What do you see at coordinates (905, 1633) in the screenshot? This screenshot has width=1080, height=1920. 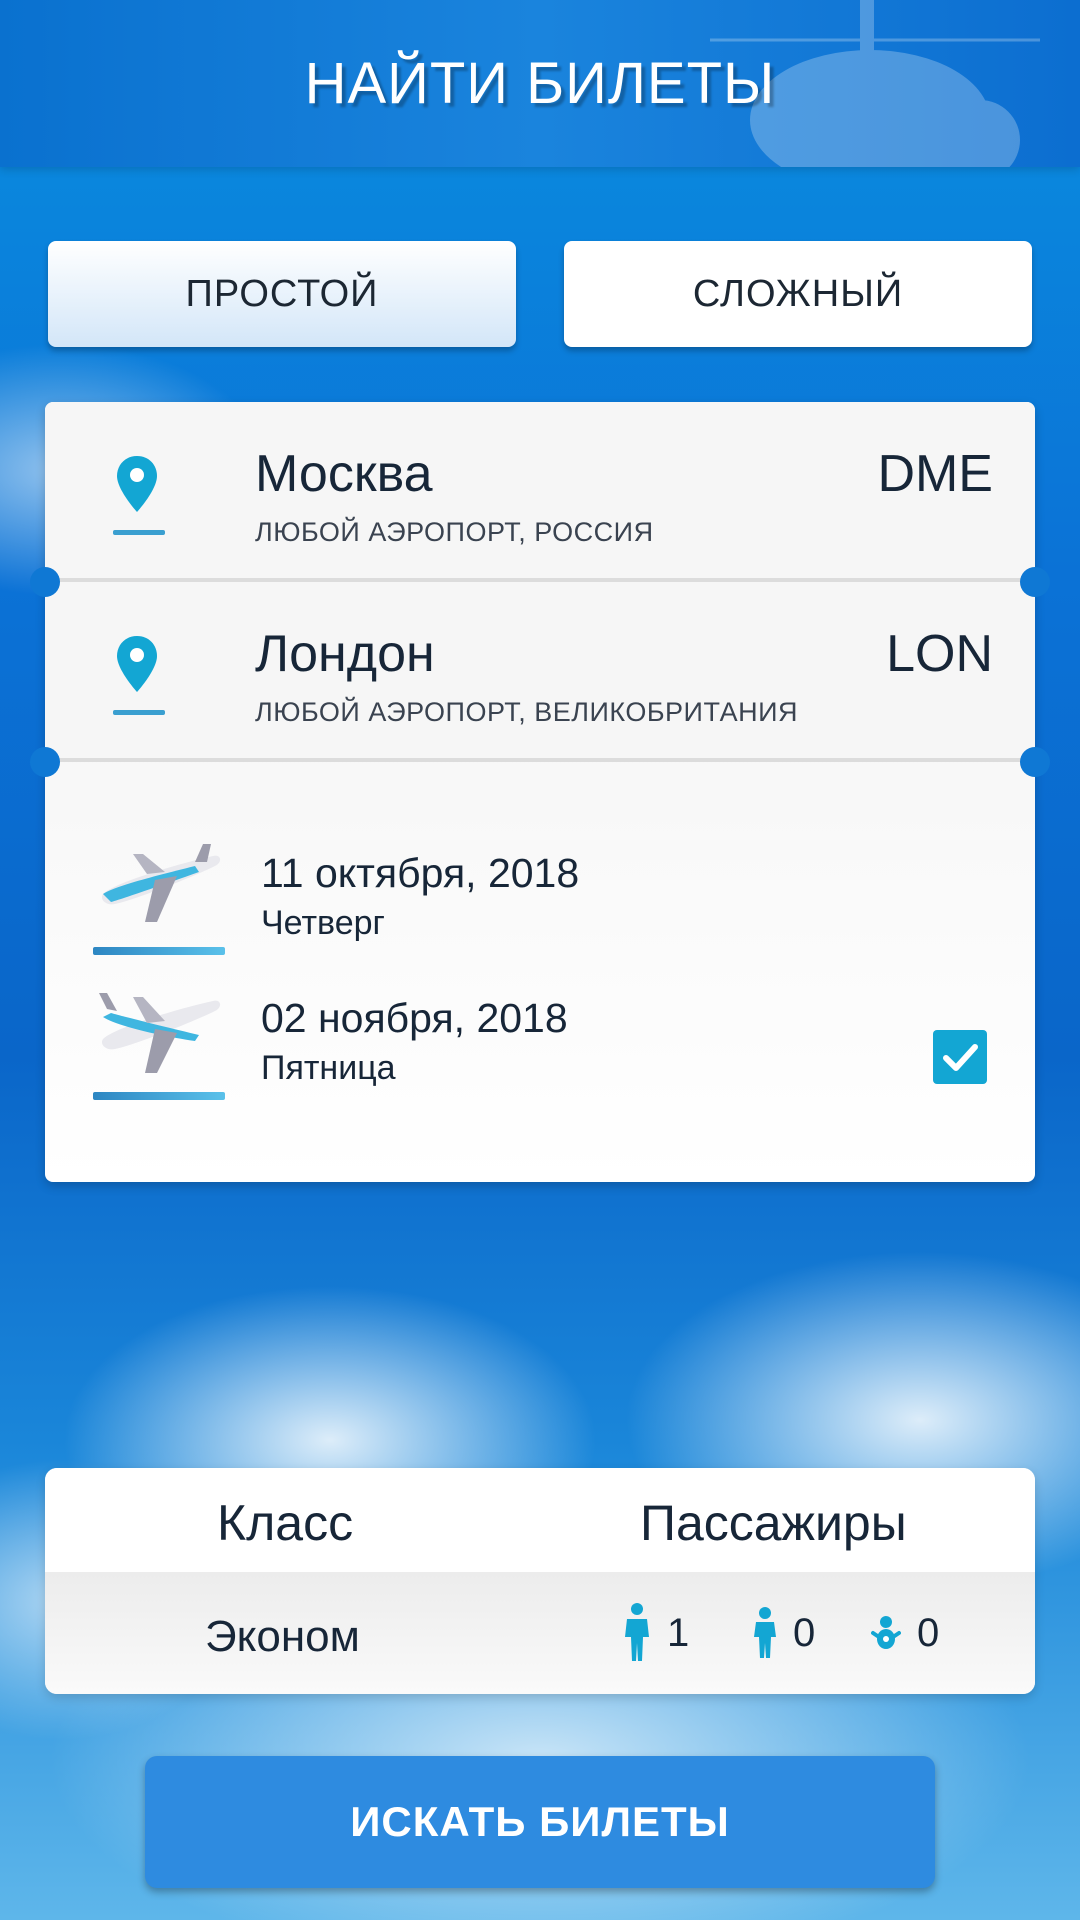 I see `infants-counter: 0` at bounding box center [905, 1633].